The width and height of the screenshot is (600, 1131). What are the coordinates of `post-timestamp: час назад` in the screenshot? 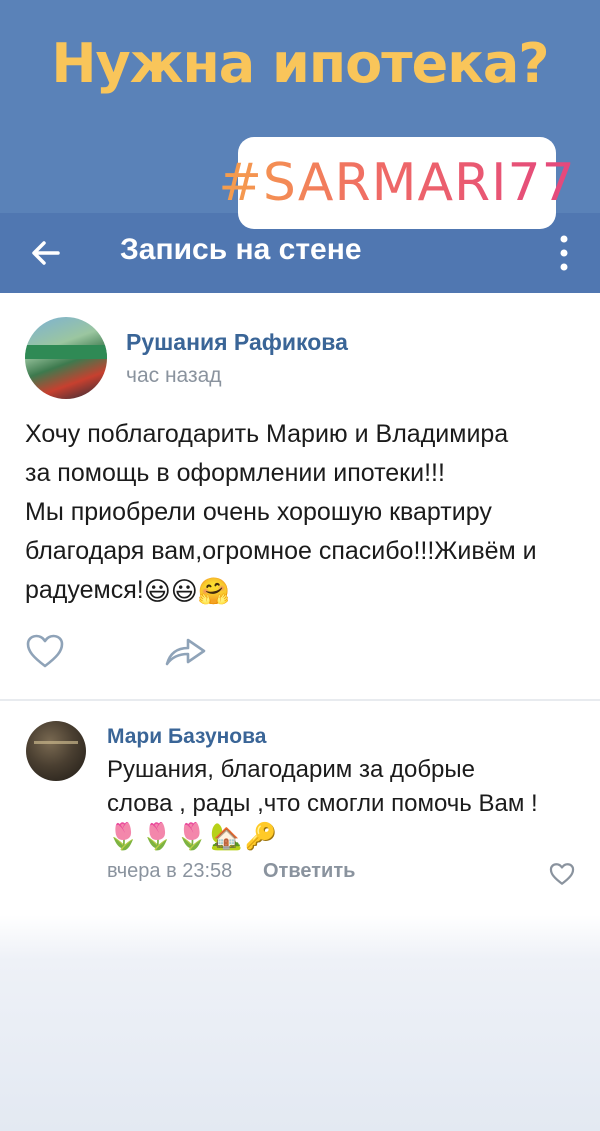 It's located at (174, 375).